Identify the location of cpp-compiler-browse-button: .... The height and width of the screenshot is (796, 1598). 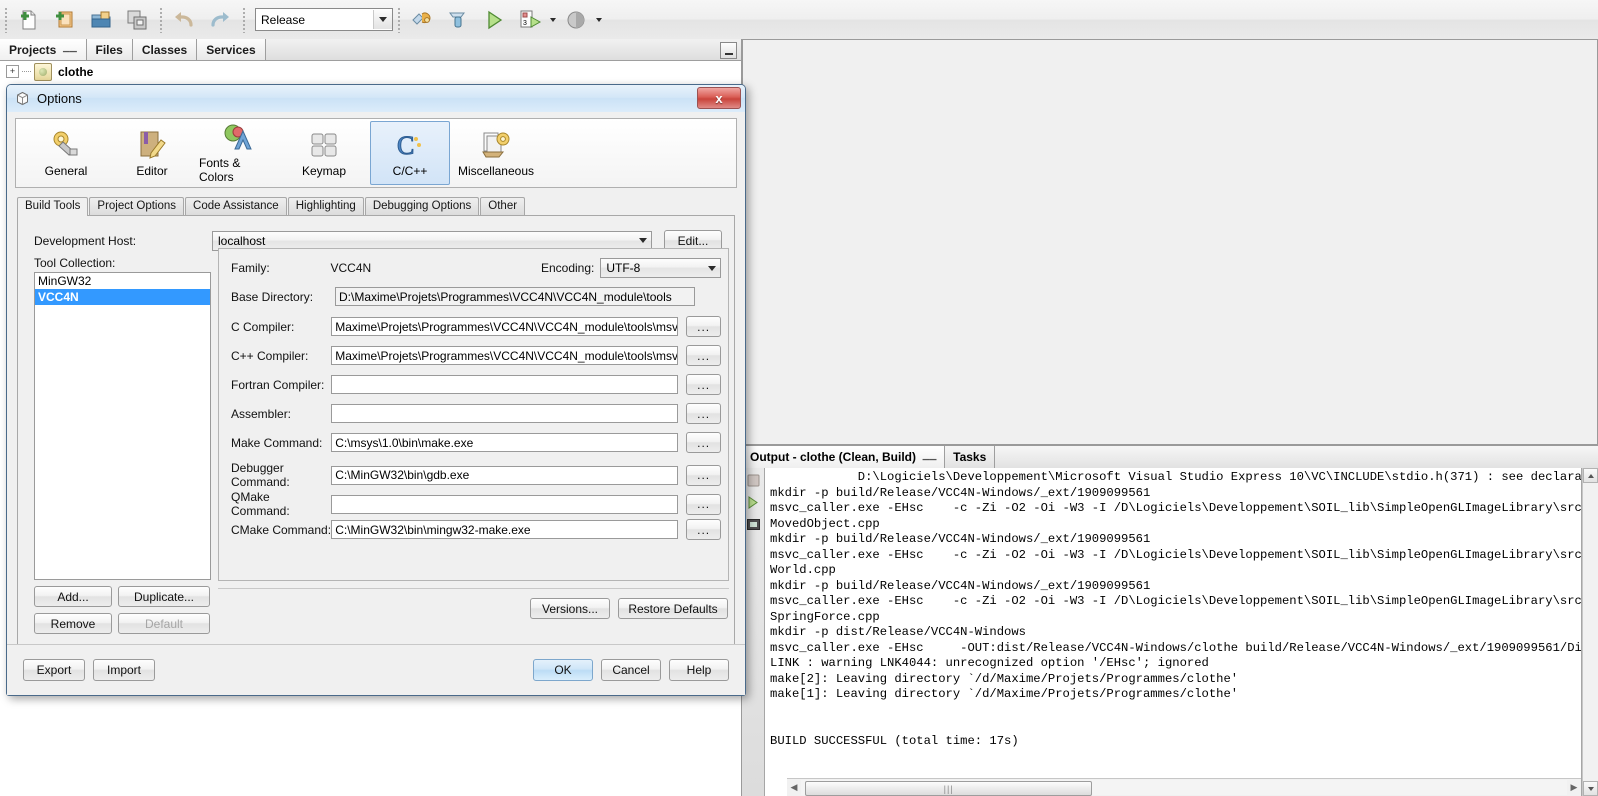
(703, 355).